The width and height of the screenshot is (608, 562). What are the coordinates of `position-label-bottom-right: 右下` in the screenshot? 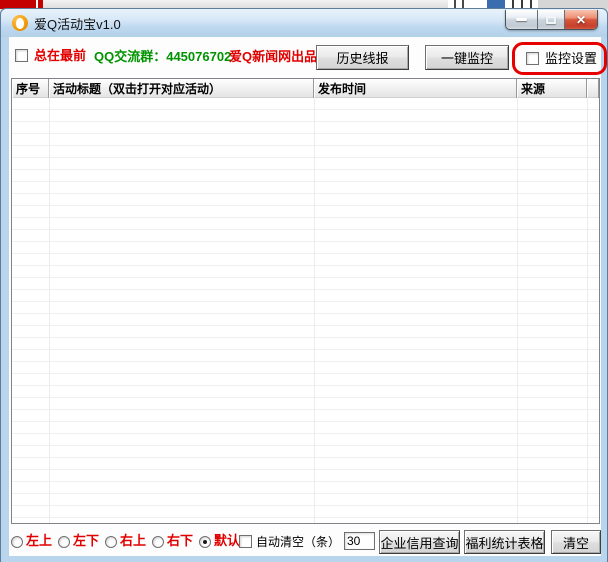 It's located at (180, 541).